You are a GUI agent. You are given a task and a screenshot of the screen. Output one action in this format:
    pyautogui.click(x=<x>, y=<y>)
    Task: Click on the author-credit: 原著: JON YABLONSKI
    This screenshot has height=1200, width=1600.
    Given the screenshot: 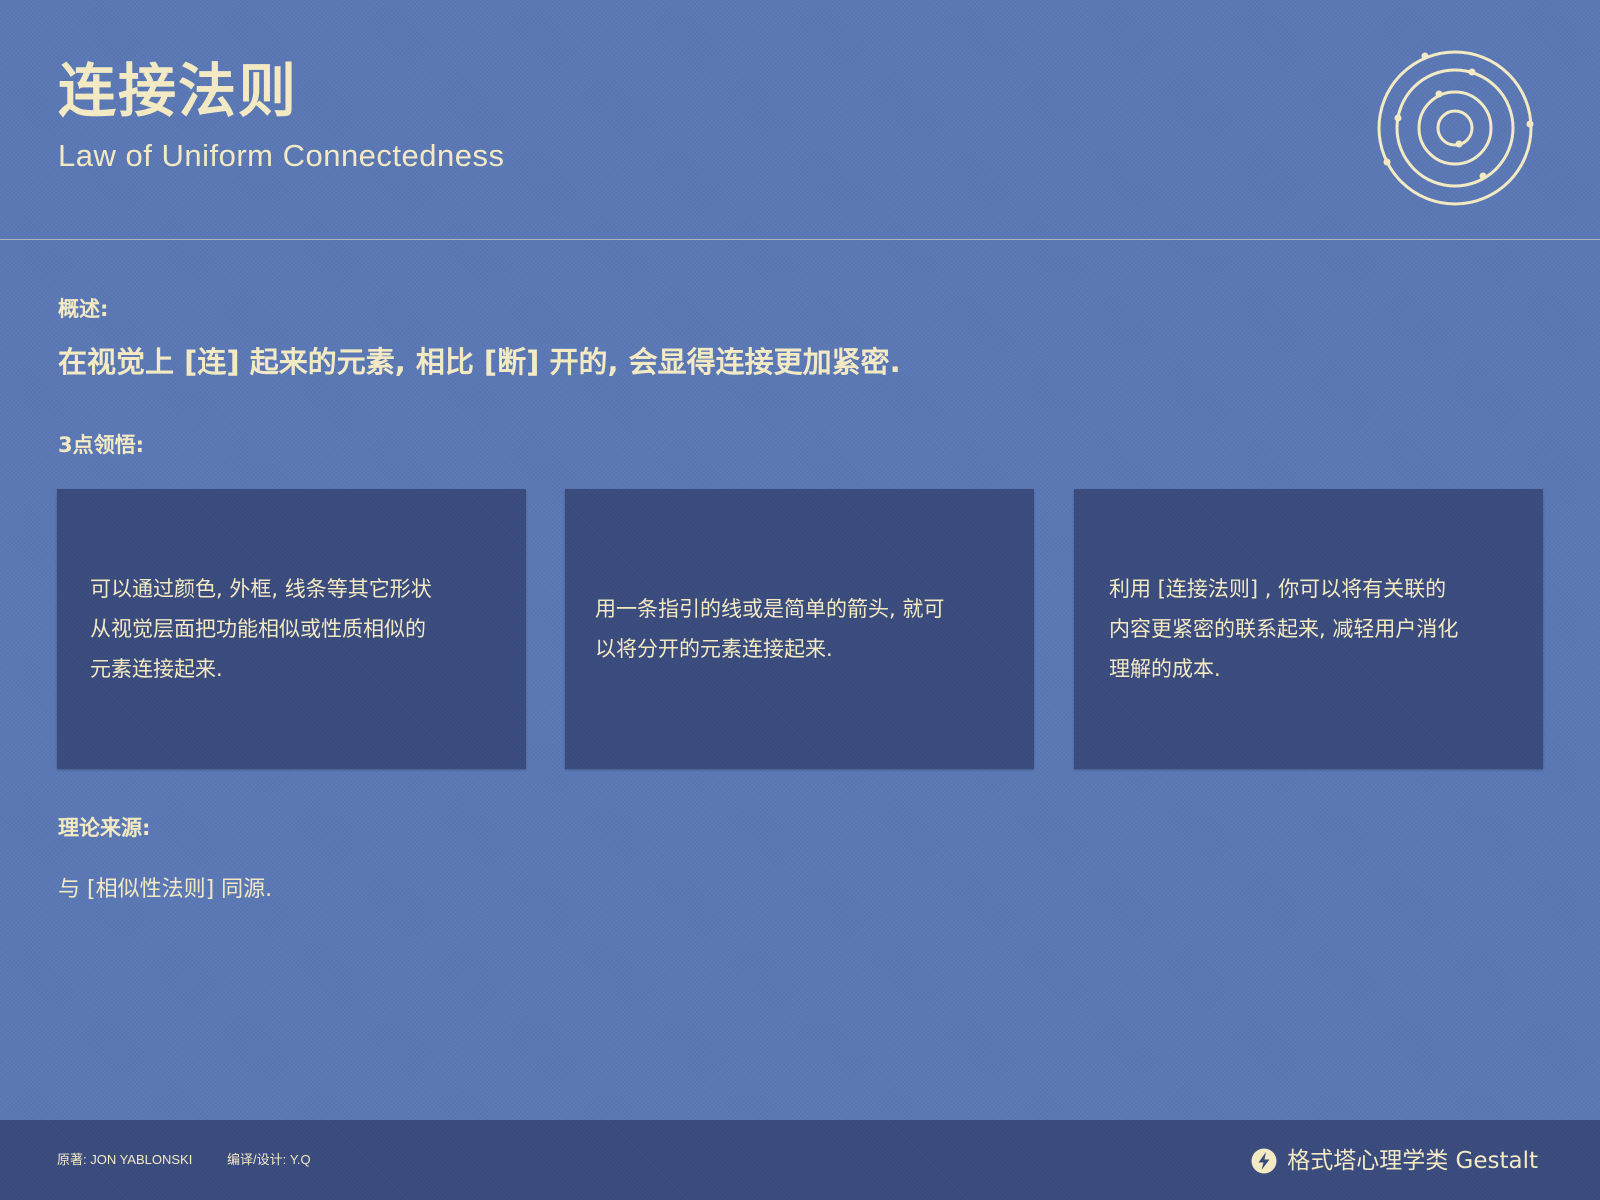 What is the action you would take?
    pyautogui.click(x=125, y=1159)
    